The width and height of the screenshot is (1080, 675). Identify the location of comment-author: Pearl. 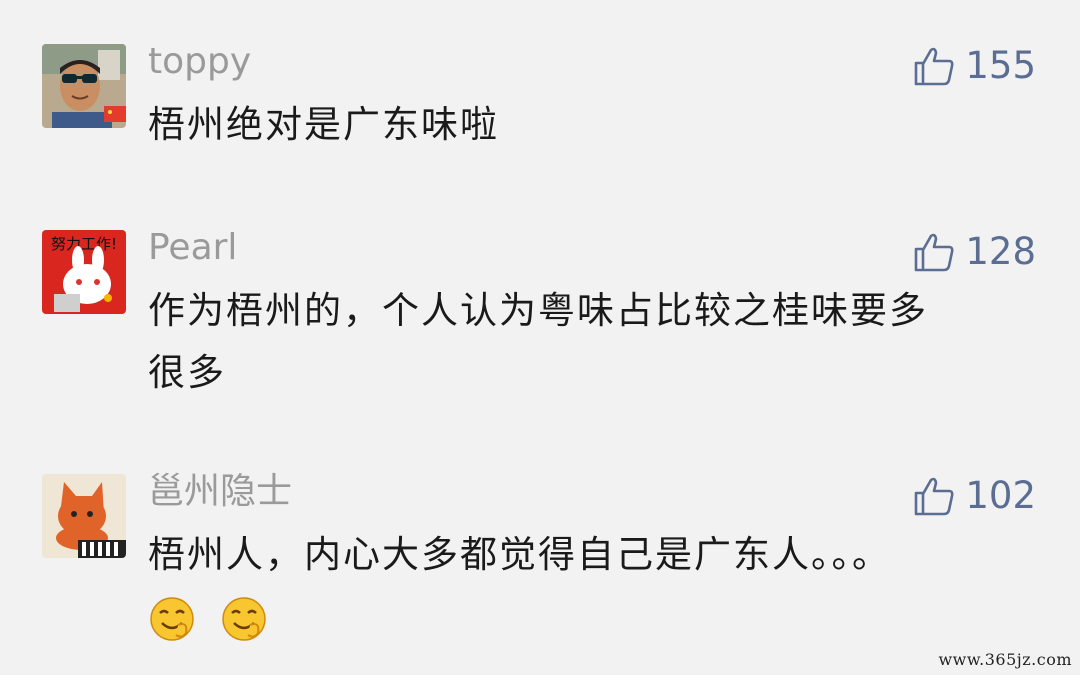
(192, 248).